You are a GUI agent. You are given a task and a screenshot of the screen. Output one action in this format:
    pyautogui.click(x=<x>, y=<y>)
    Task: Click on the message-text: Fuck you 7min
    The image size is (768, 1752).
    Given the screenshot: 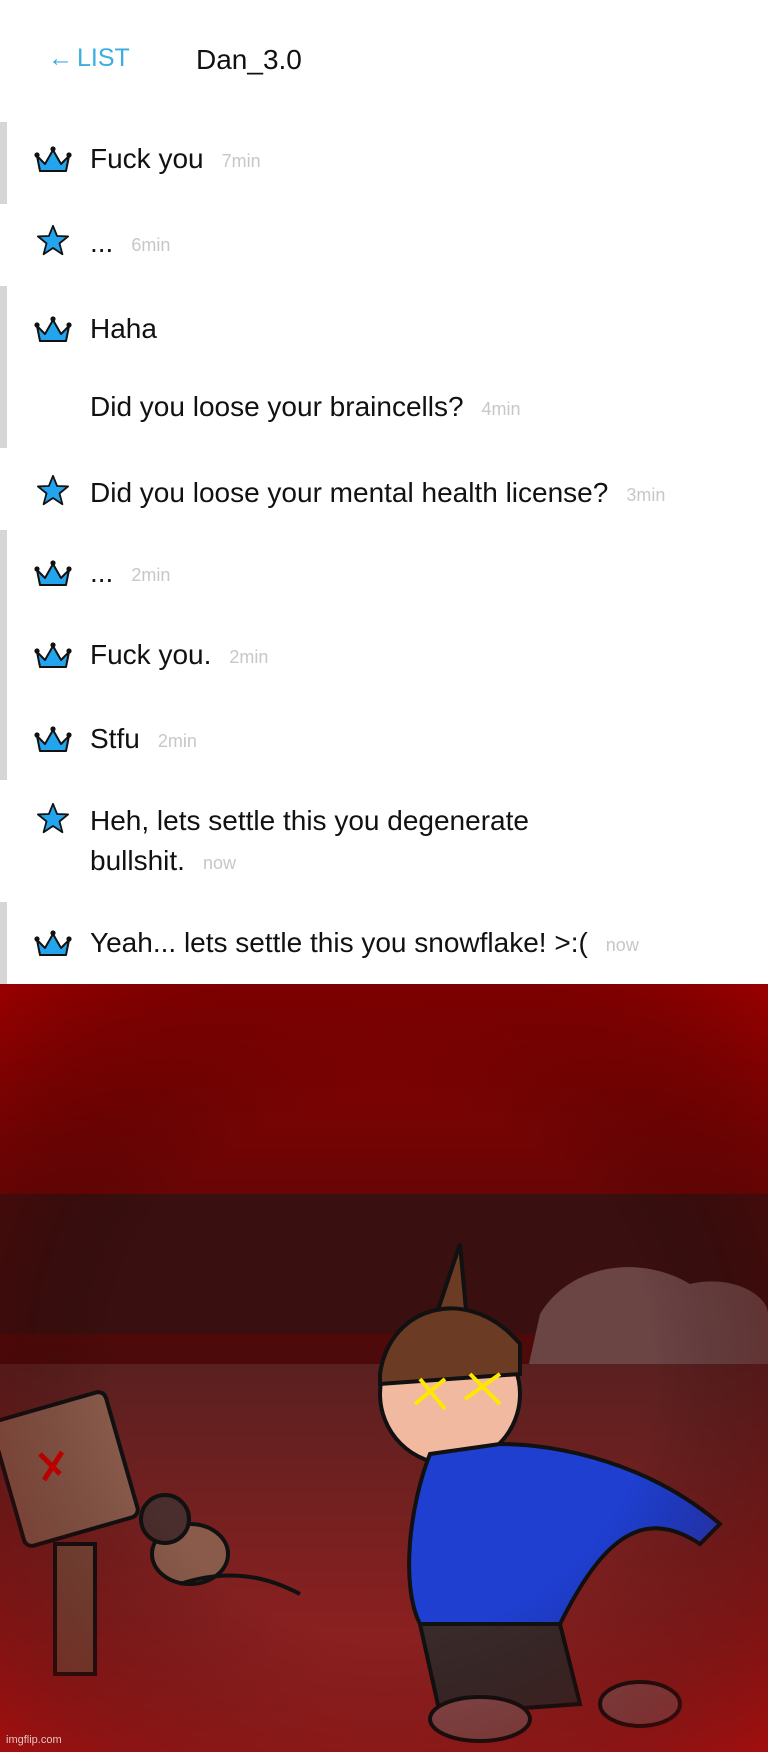 What is the action you would take?
    pyautogui.click(x=175, y=160)
    